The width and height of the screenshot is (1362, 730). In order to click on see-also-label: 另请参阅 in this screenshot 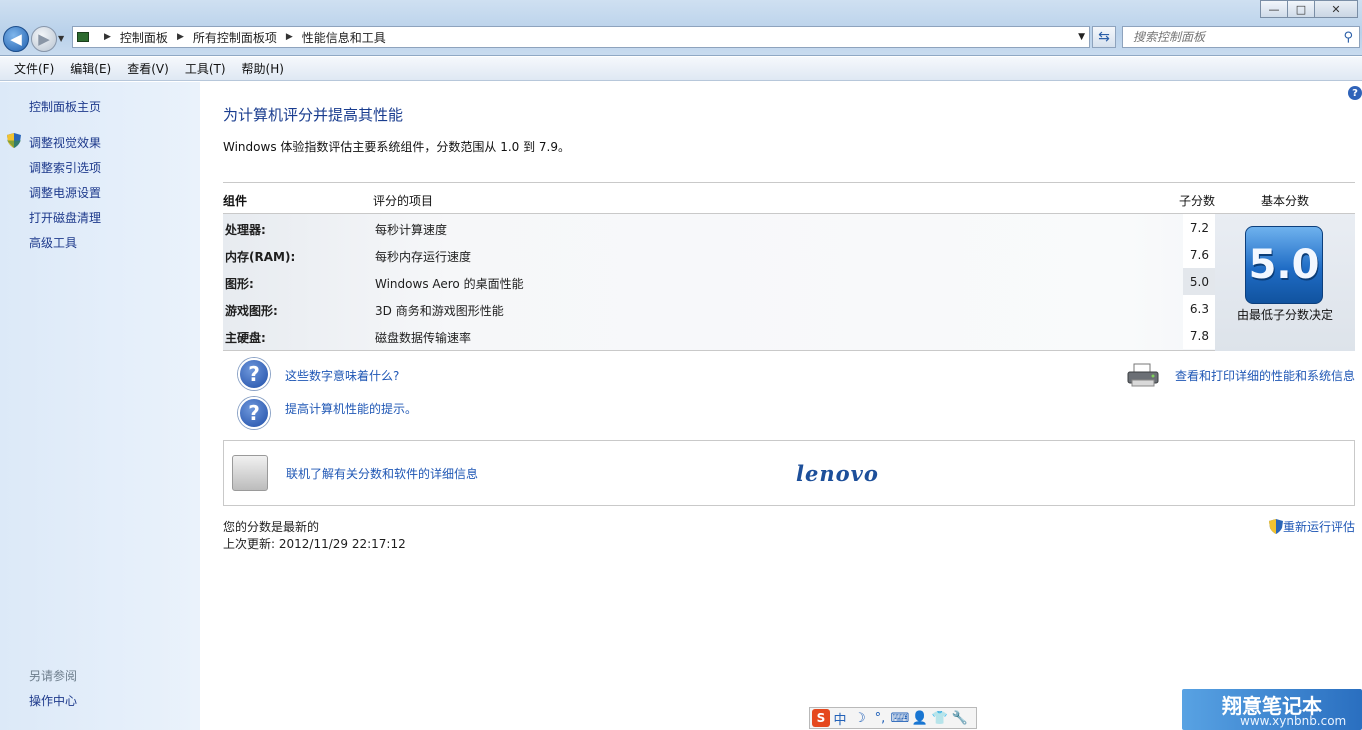, I will do `click(53, 676)`.